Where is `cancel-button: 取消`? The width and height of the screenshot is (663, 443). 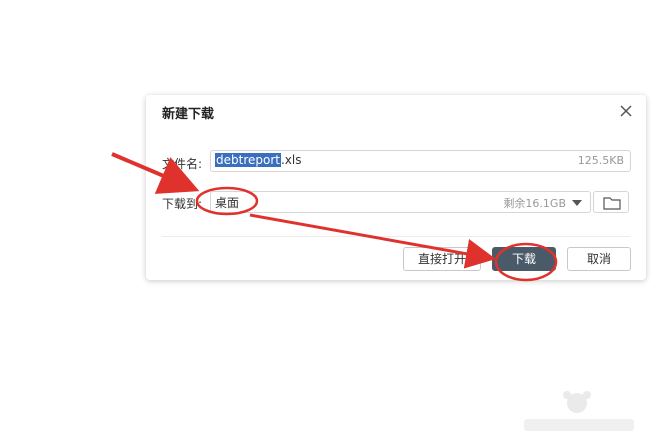
cancel-button: 取消 is located at coordinates (599, 259).